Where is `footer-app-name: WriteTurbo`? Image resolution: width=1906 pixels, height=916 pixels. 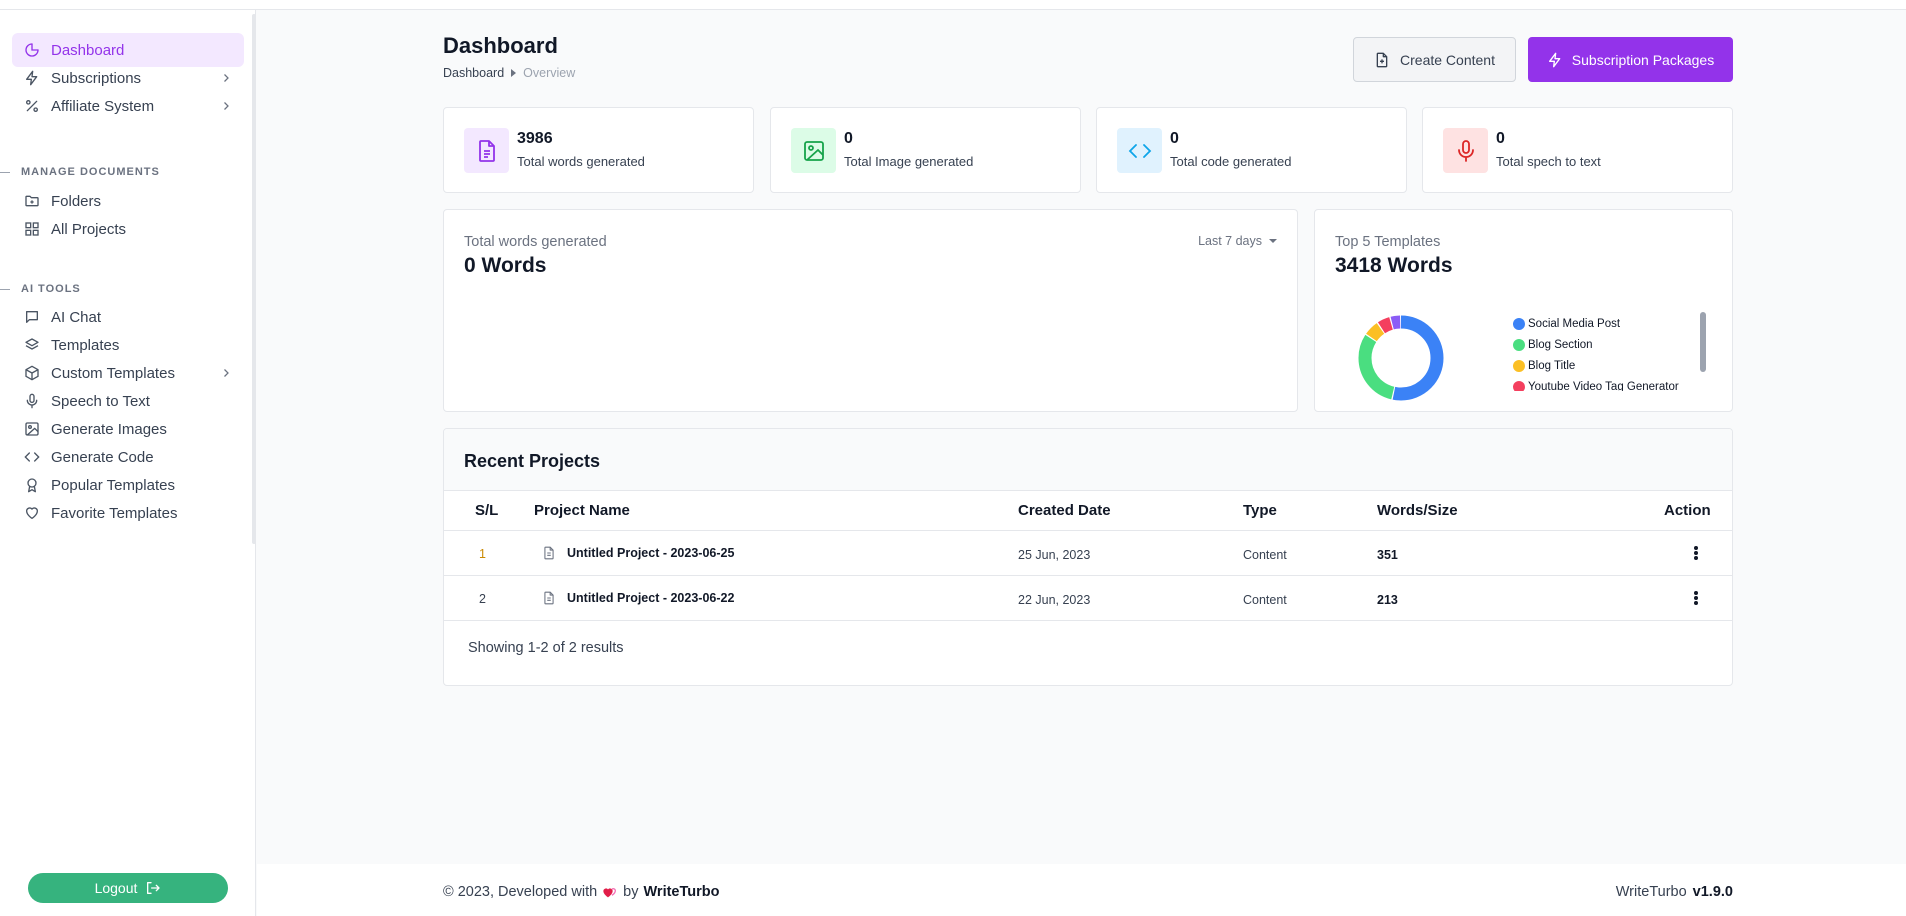 footer-app-name: WriteTurbo is located at coordinates (1651, 892).